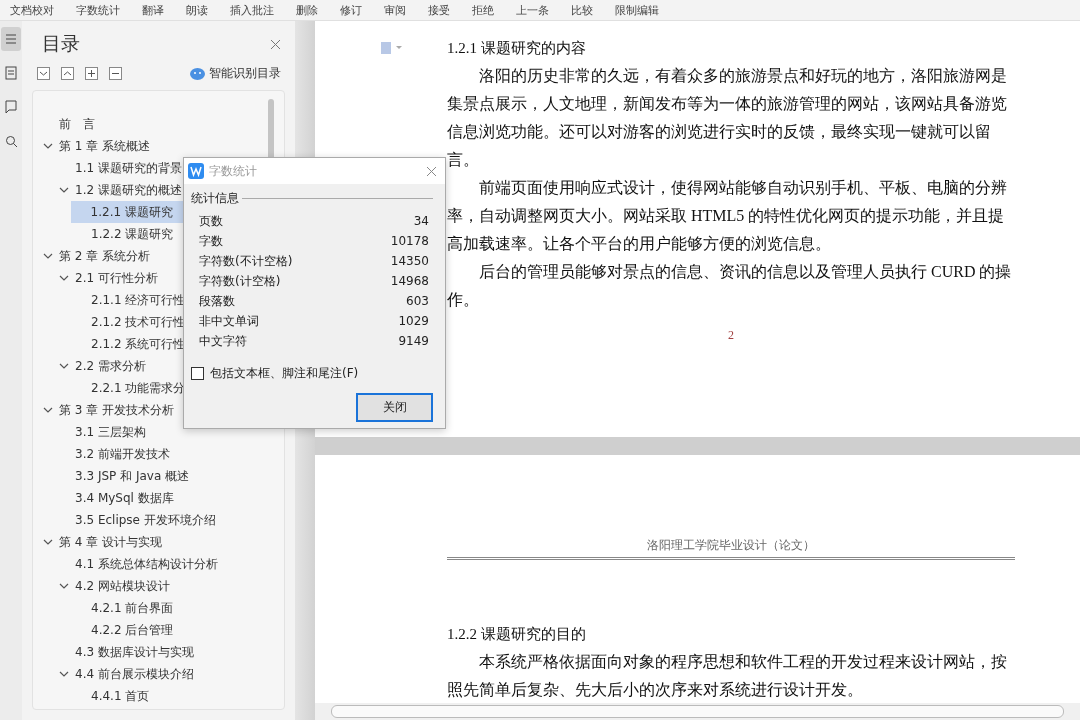 This screenshot has height=720, width=1080. Describe the element at coordinates (158, 410) in the screenshot. I see `toc-item: 第 3 章 开发技术分析` at that location.